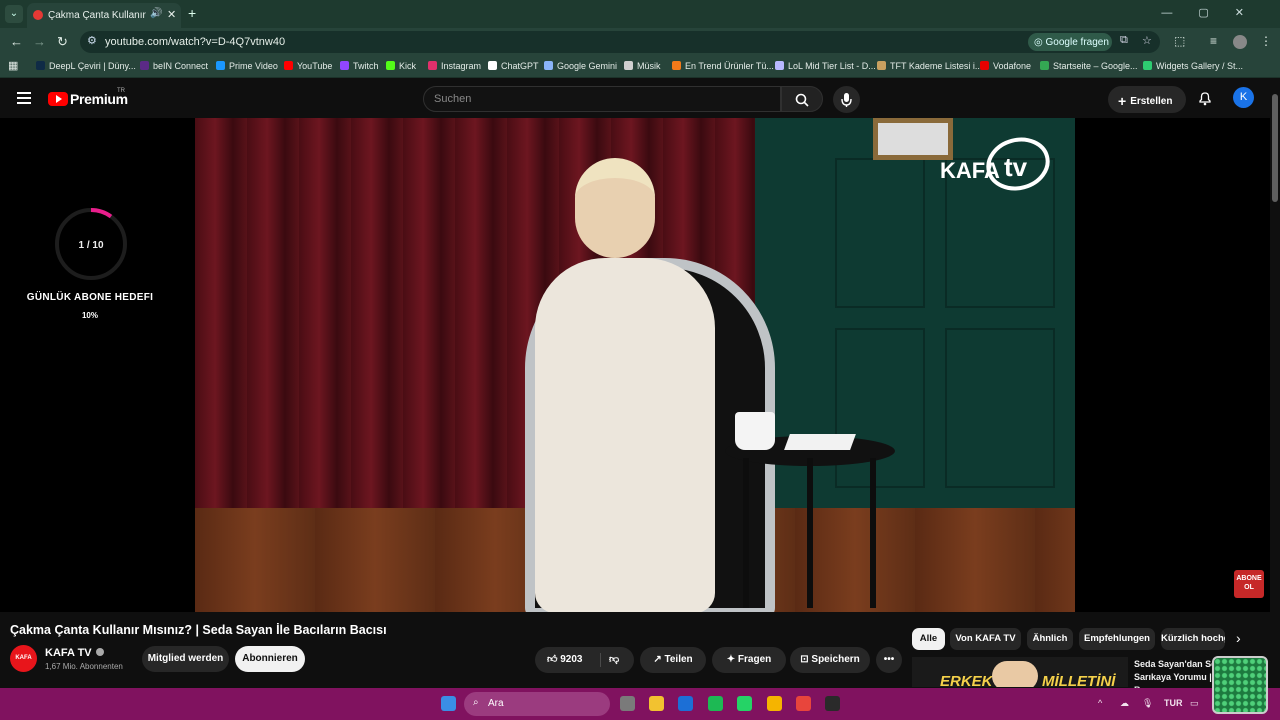 Image resolution: width=1280 pixels, height=720 pixels. Describe the element at coordinates (1020, 672) in the screenshot. I see `recommendation-thumbnail: ERKEK MİLLETİNİ` at that location.